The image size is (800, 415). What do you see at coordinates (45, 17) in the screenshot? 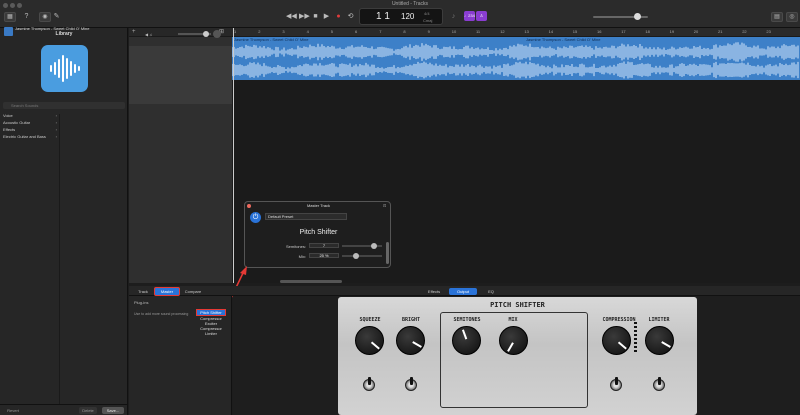
I see `smart-controls-button: ◉` at bounding box center [45, 17].